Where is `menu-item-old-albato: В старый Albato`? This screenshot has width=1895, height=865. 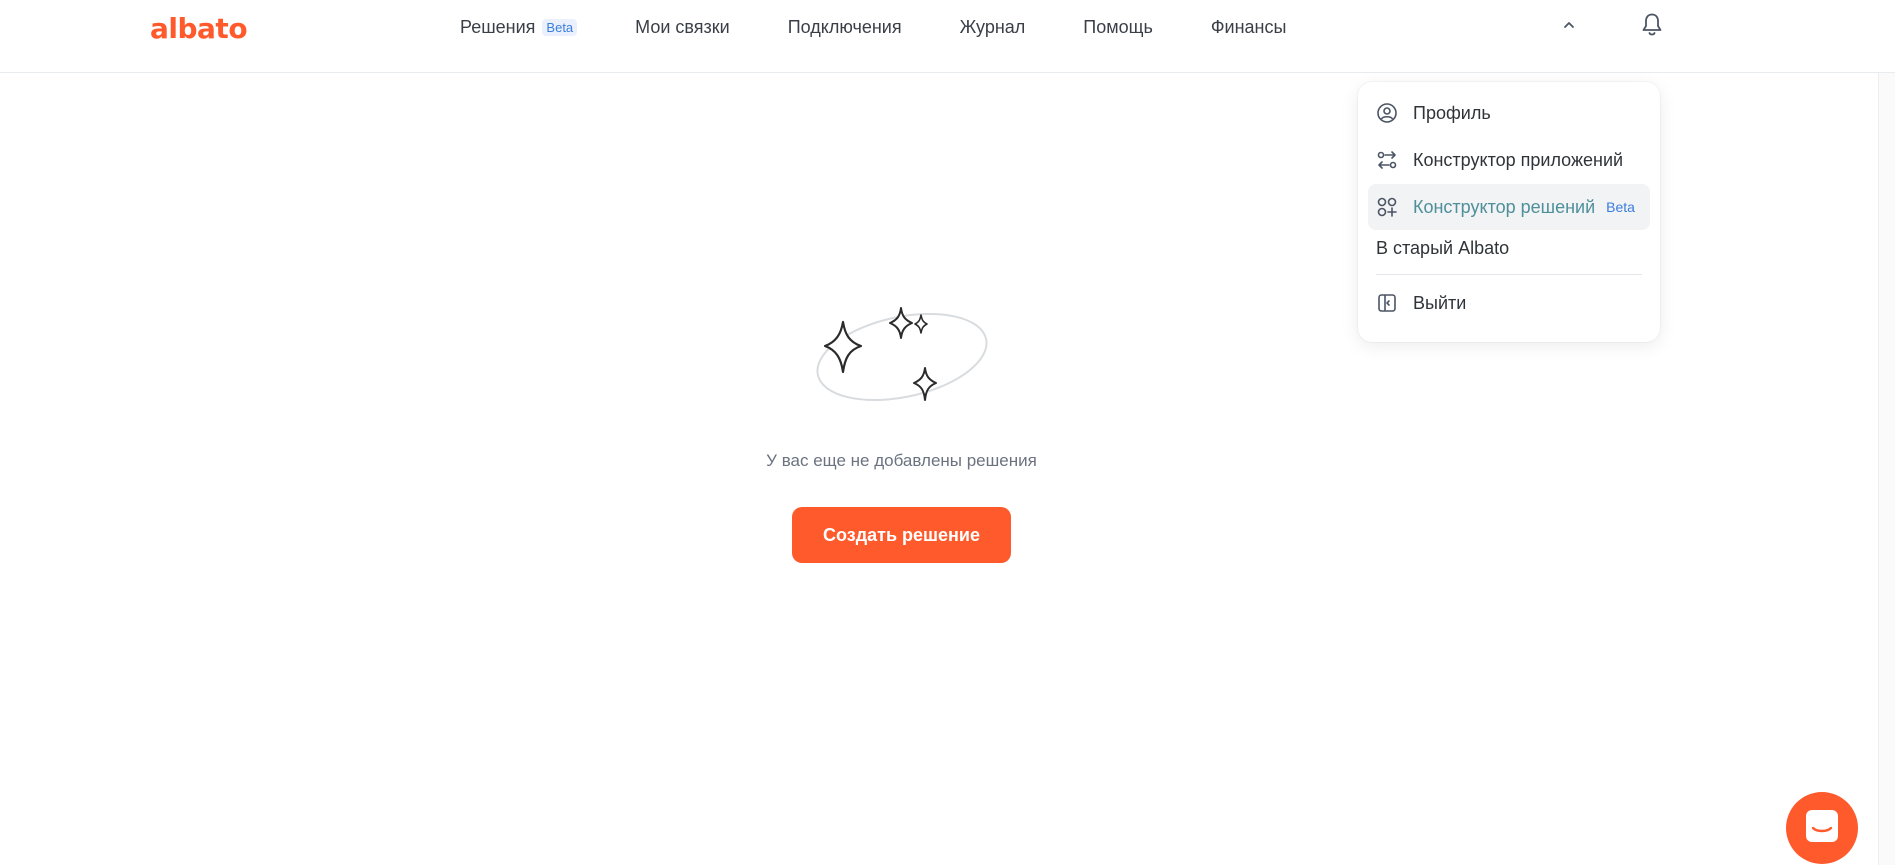
menu-item-old-albato: В старый Albato is located at coordinates (1442, 248).